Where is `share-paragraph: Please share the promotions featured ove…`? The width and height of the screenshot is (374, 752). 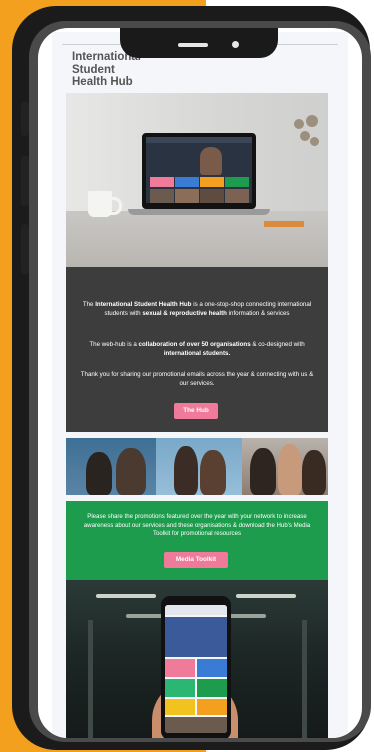 share-paragraph: Please share the promotions featured ove… is located at coordinates (197, 525).